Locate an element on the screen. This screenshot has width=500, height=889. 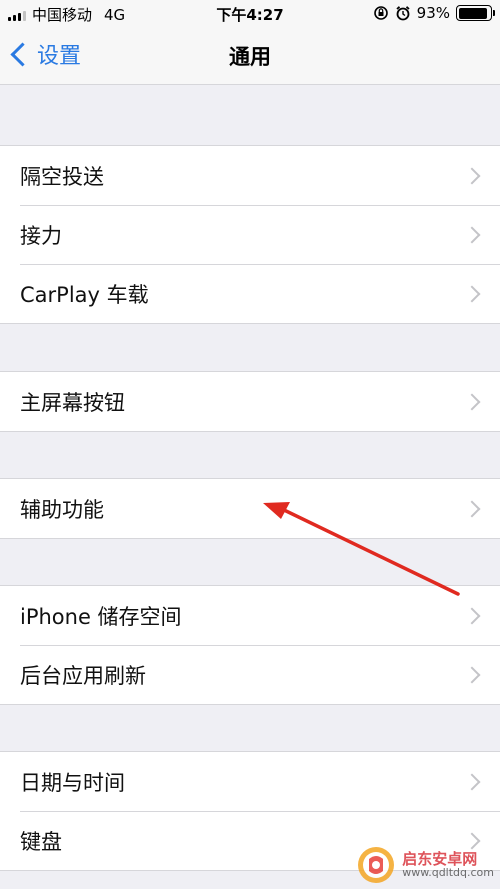
page-title: 通用 is located at coordinates (250, 57).